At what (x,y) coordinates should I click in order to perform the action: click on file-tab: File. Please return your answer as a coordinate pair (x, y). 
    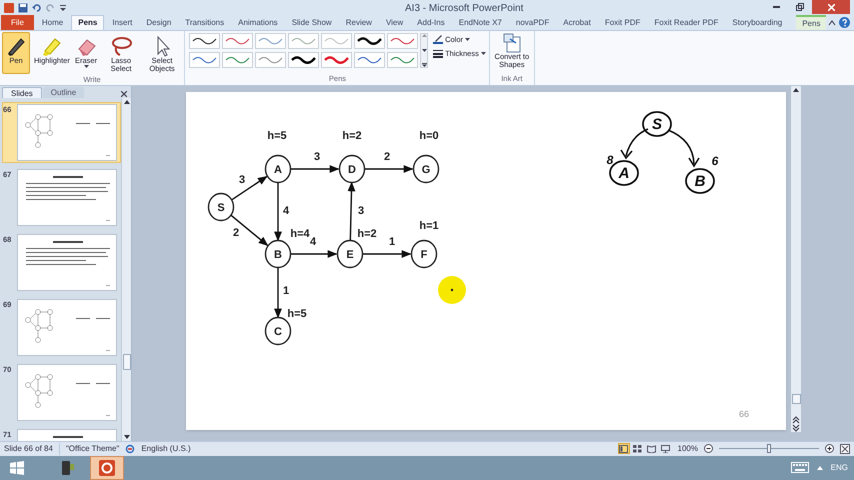
    Looking at the image, I should click on (17, 22).